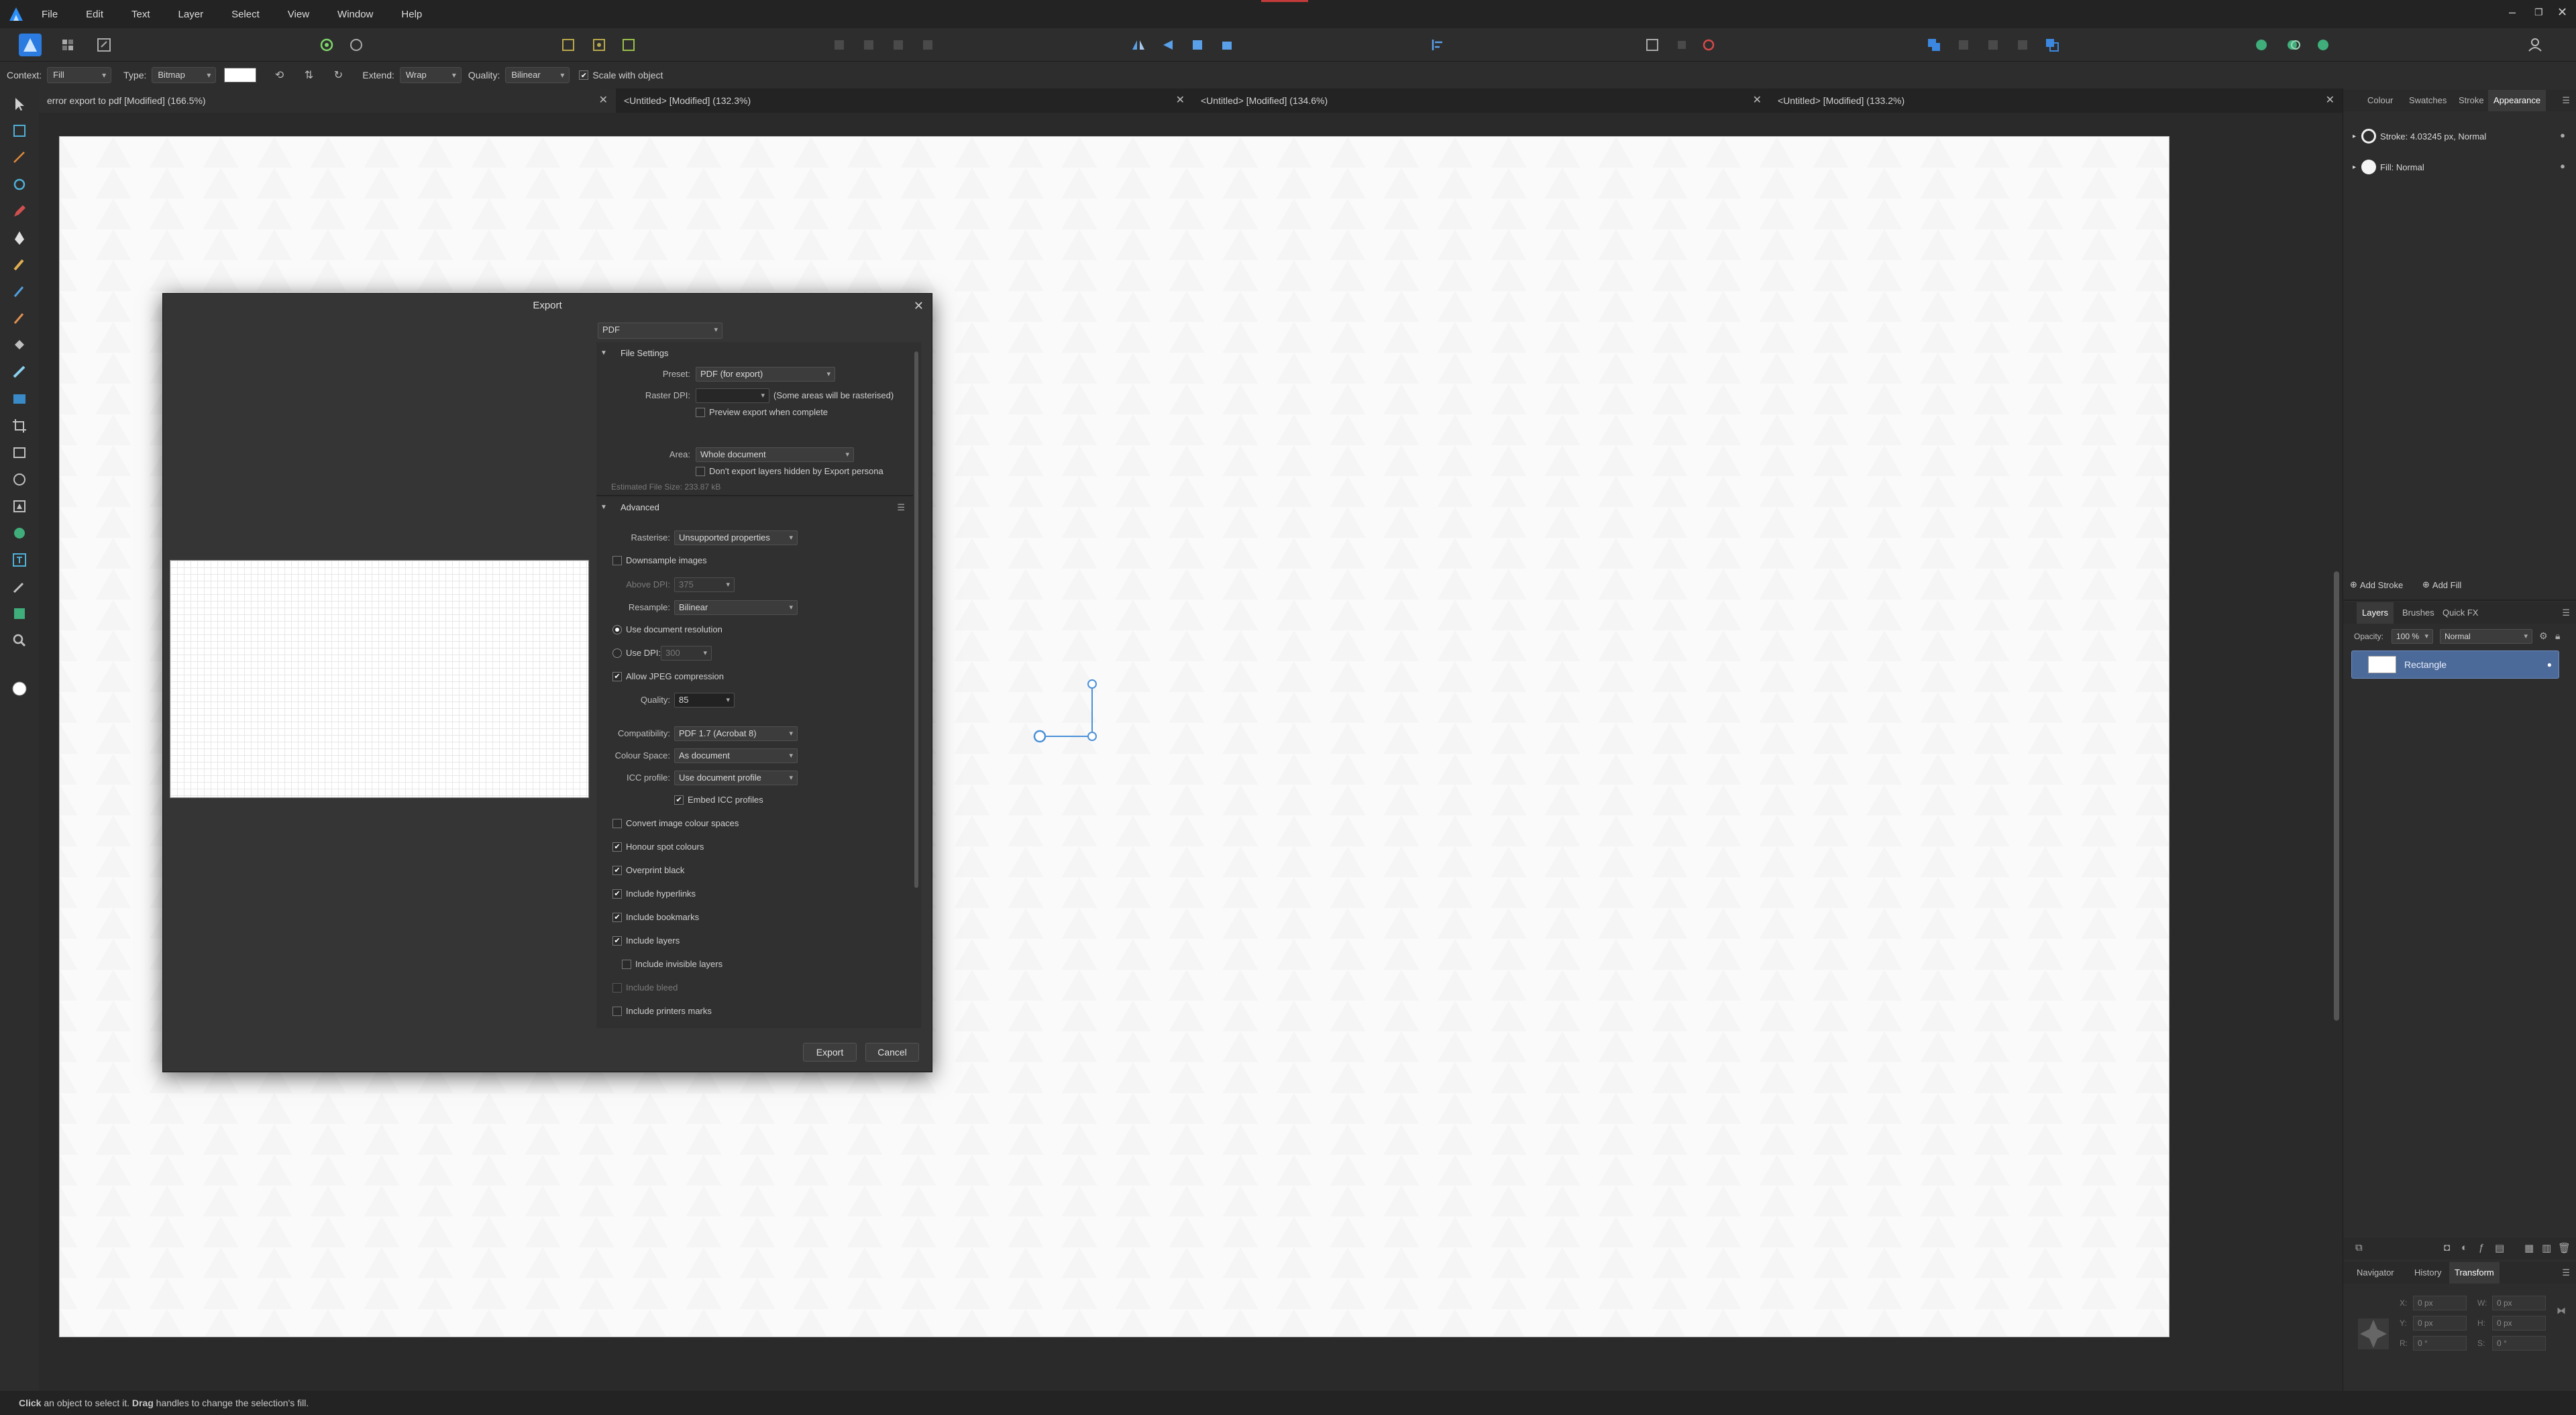 This screenshot has width=2576, height=1415. What do you see at coordinates (19, 640) in the screenshot?
I see `zoom-tool-icon` at bounding box center [19, 640].